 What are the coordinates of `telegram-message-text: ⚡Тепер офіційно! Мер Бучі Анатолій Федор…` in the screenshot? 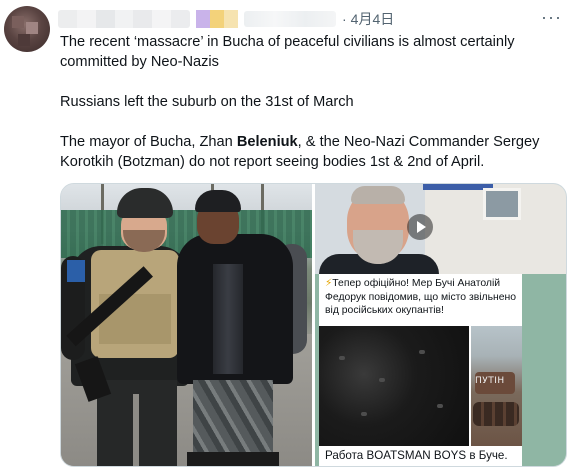 It's located at (421, 297).